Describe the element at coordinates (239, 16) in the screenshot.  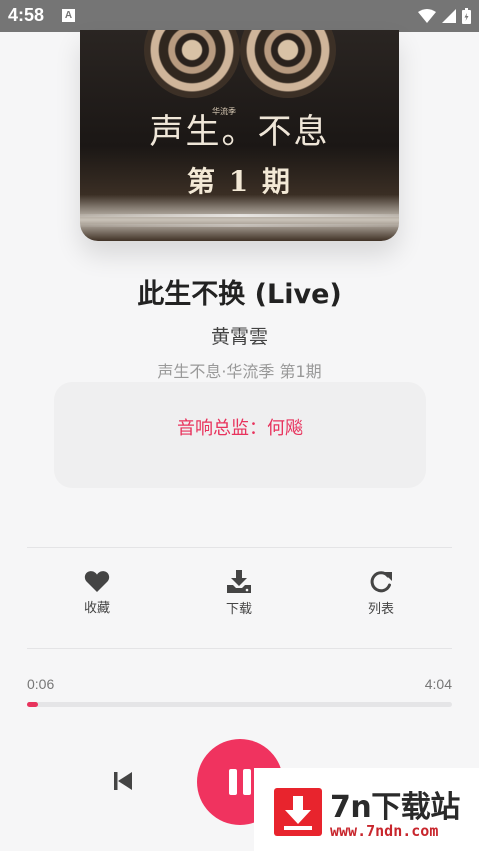
I see `status-bar: 4:58 A` at that location.